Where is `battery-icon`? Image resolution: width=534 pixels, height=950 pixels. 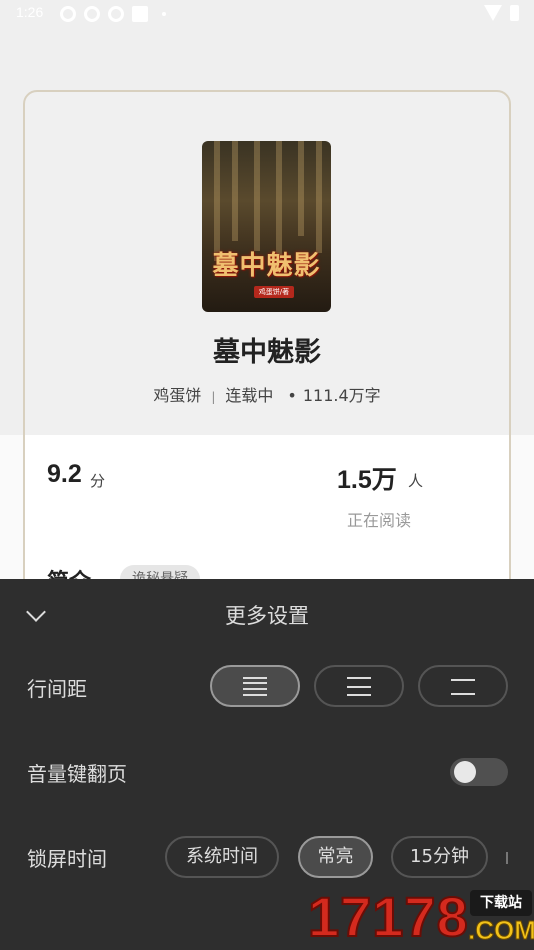
battery-icon is located at coordinates (514, 13).